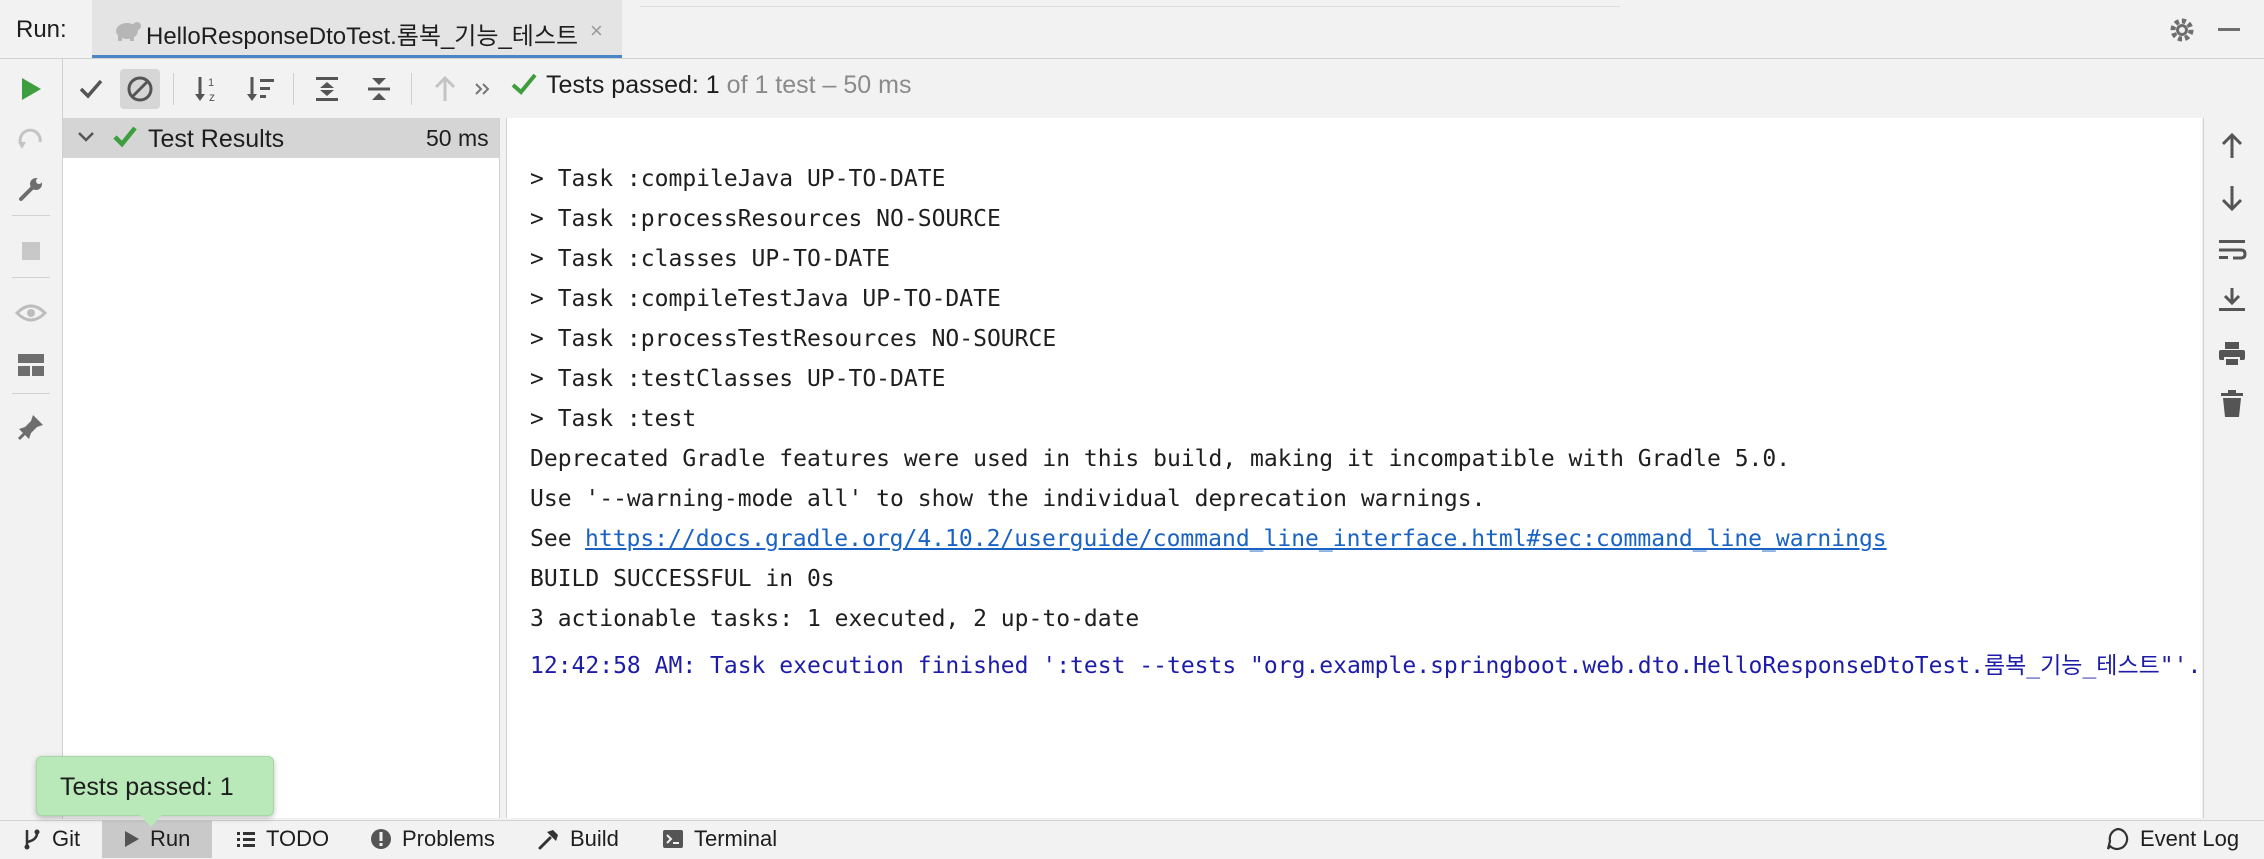  Describe the element at coordinates (815, 85) in the screenshot. I see `status-duration: of 1 test – 50 ms` at that location.